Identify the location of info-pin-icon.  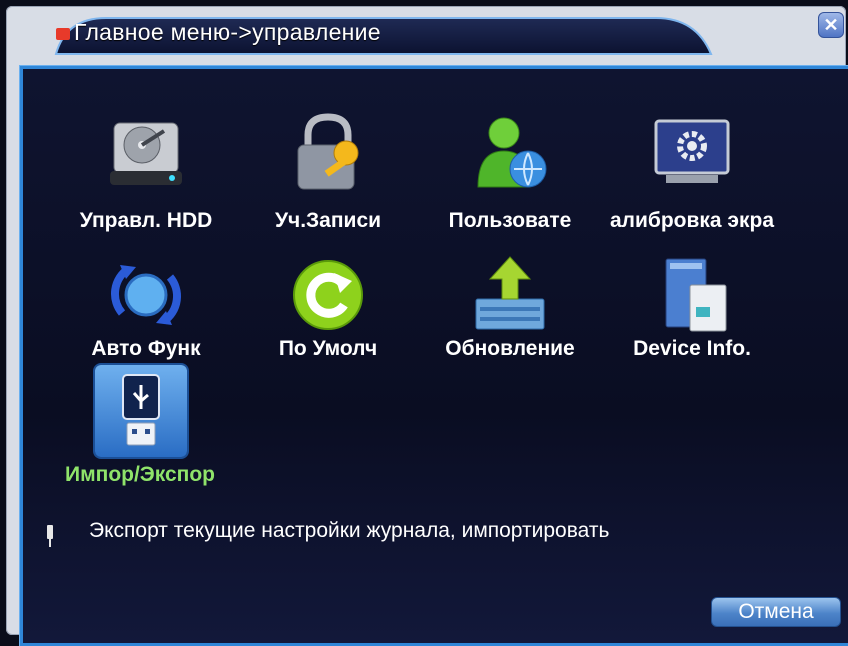
(50, 536).